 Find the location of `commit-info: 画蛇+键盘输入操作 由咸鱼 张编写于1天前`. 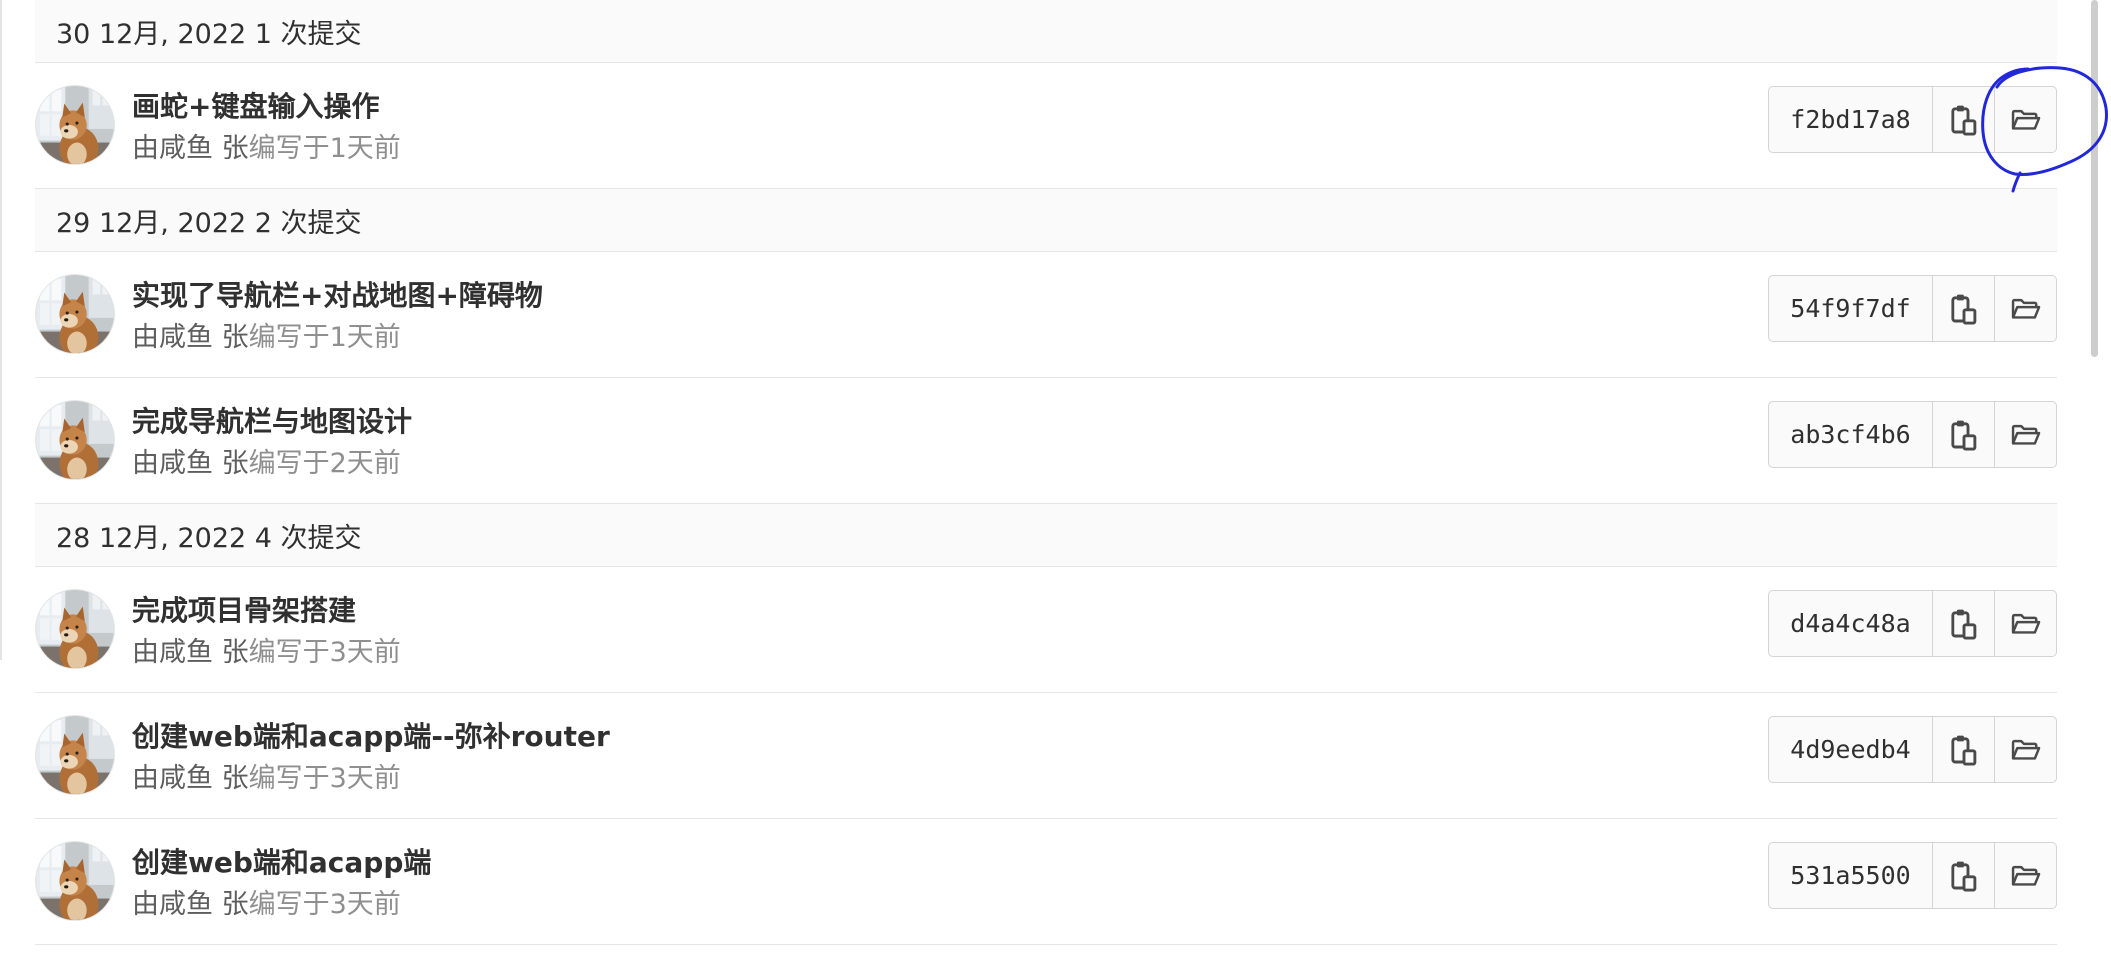

commit-info: 画蛇+键盘输入操作 由咸鱼 张编写于1天前 is located at coordinates (950, 128).